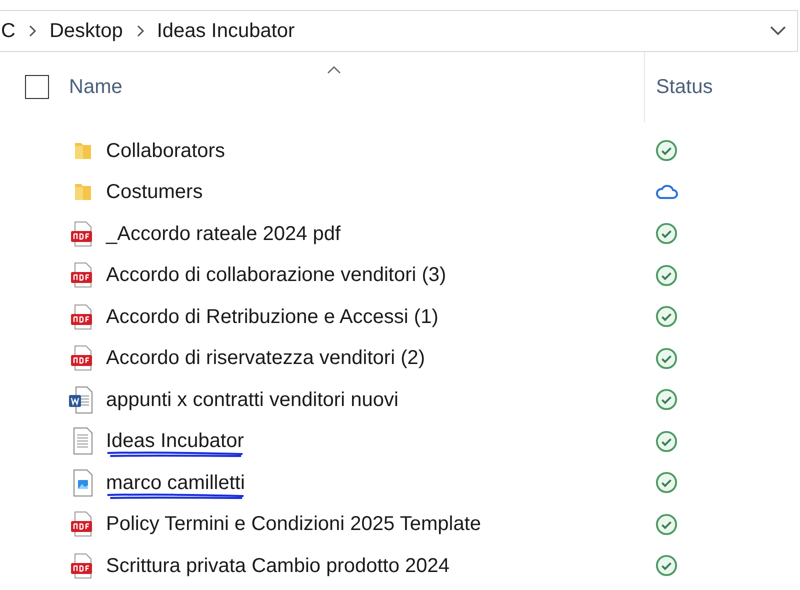  What do you see at coordinates (684, 87) in the screenshot?
I see `status-column-header: Status` at bounding box center [684, 87].